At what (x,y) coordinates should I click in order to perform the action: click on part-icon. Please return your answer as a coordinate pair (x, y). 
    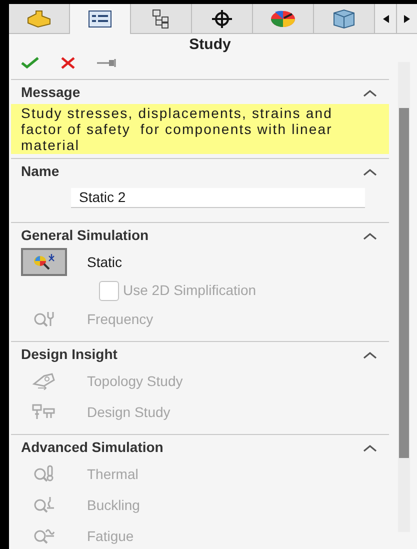
    Looking at the image, I should click on (39, 19).